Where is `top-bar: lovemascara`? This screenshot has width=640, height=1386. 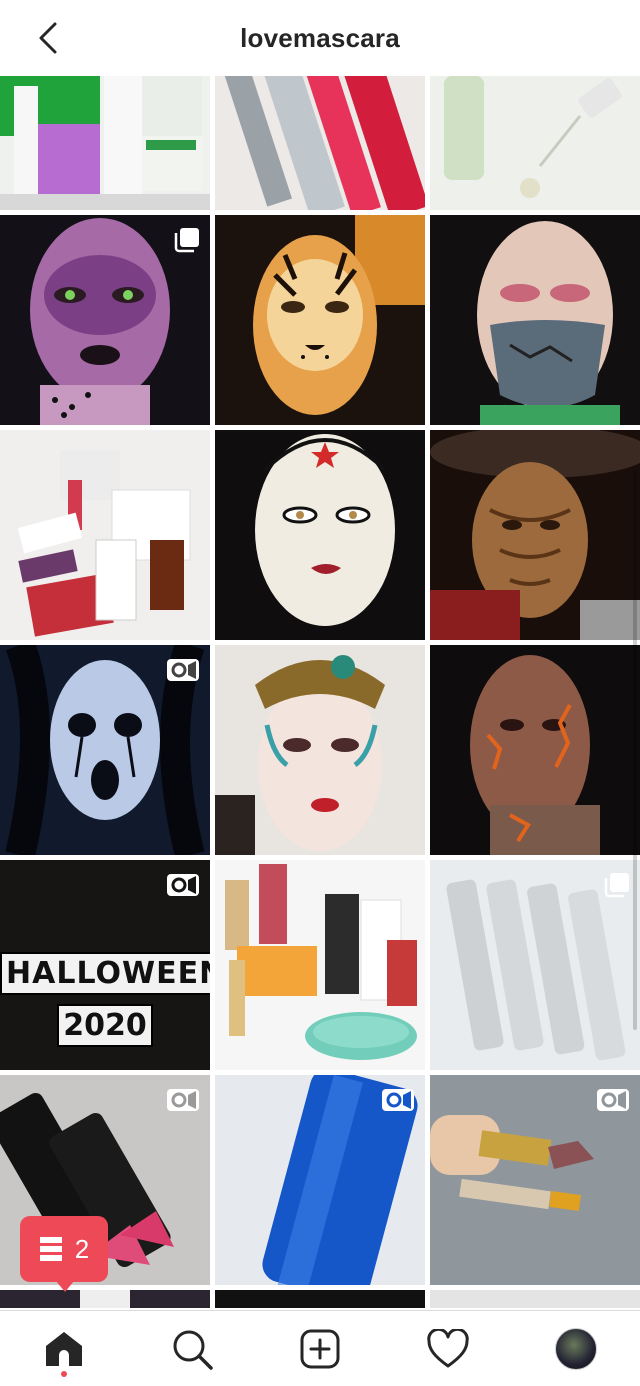
top-bar: lovemascara is located at coordinates (320, 38).